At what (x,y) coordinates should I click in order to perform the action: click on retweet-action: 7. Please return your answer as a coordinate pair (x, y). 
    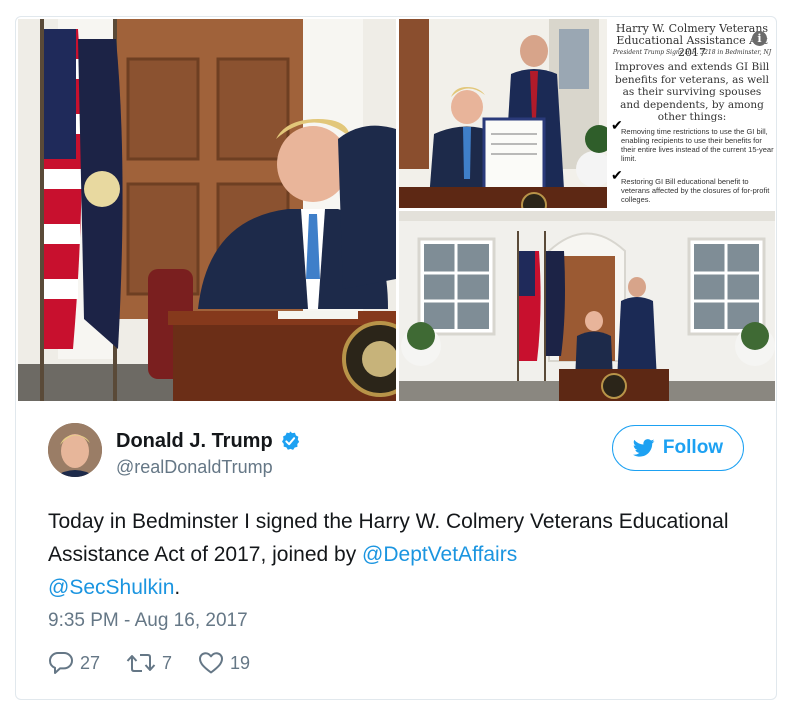
    Looking at the image, I should click on (149, 663).